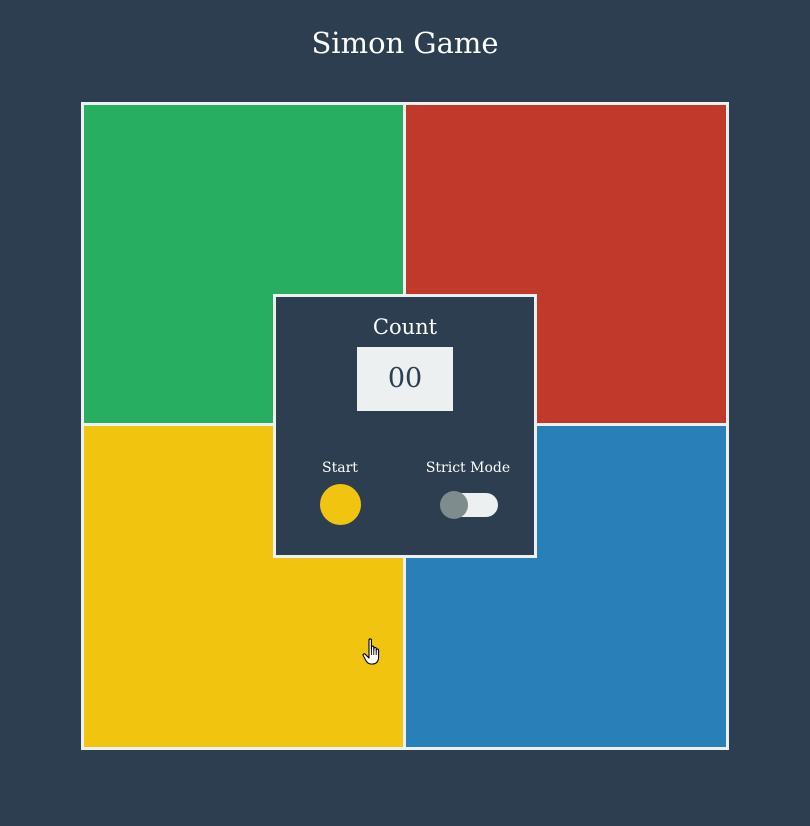 The width and height of the screenshot is (810, 826). I want to click on count-display: 00, so click(405, 379).